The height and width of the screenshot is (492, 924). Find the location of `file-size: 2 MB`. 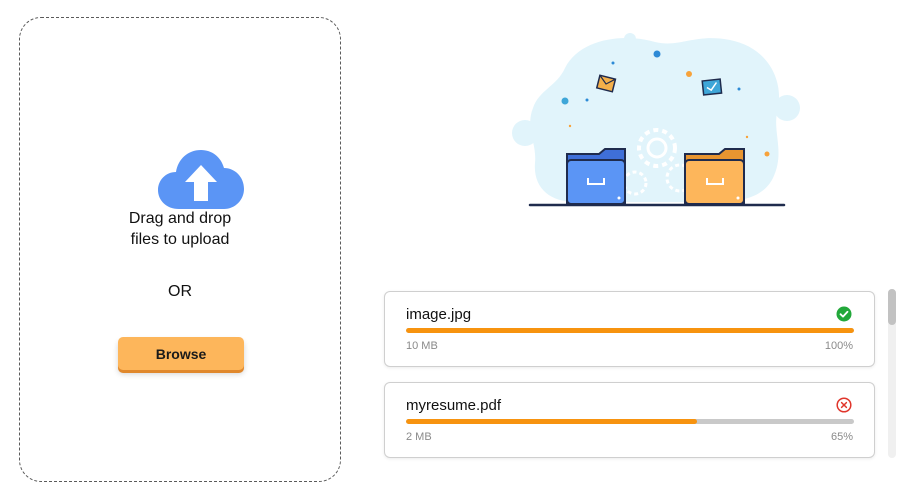

file-size: 2 MB is located at coordinates (419, 437).